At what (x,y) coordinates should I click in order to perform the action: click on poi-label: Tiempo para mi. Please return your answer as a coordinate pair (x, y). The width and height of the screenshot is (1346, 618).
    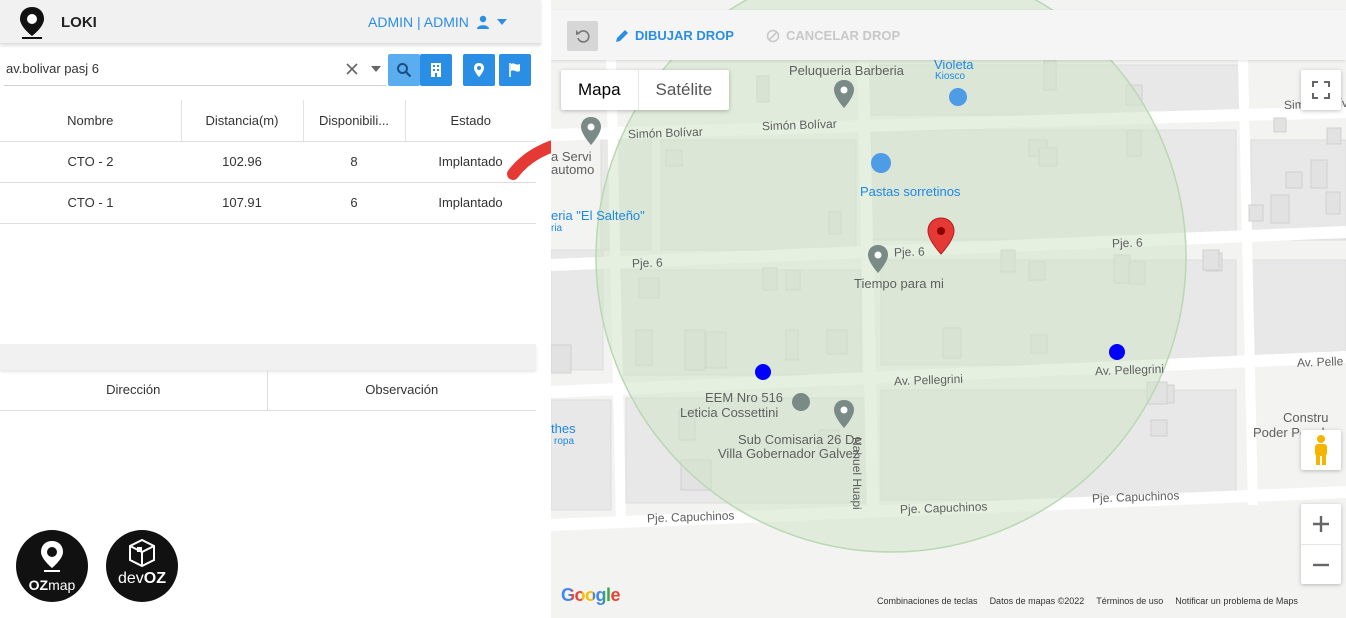
    Looking at the image, I should click on (899, 283).